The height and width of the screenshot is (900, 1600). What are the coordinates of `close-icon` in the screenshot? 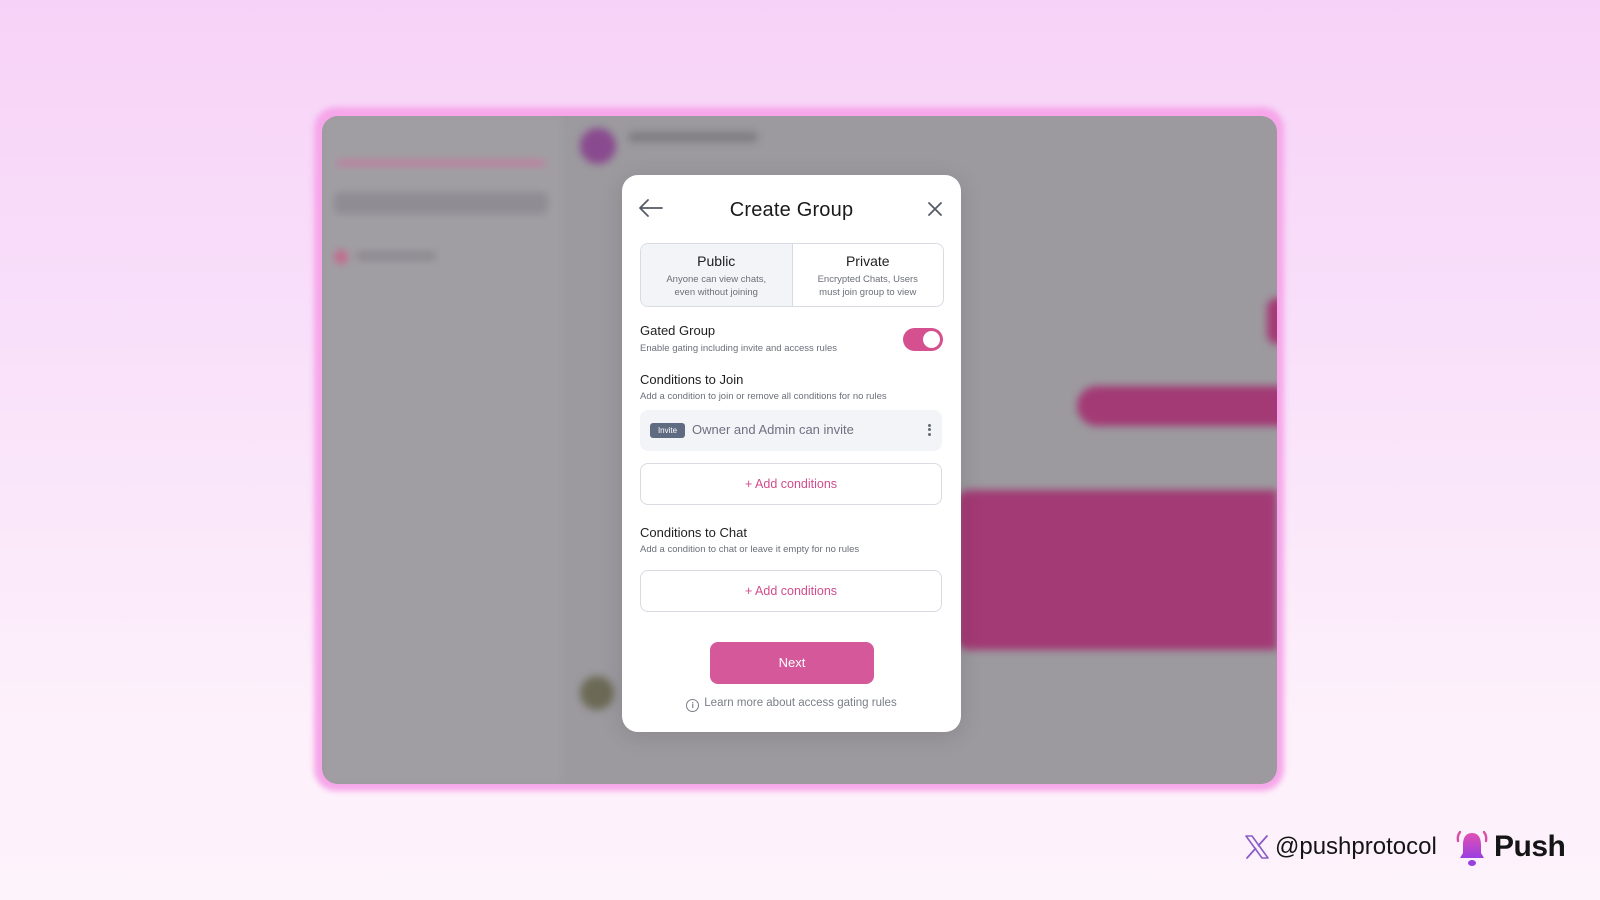 It's located at (935, 209).